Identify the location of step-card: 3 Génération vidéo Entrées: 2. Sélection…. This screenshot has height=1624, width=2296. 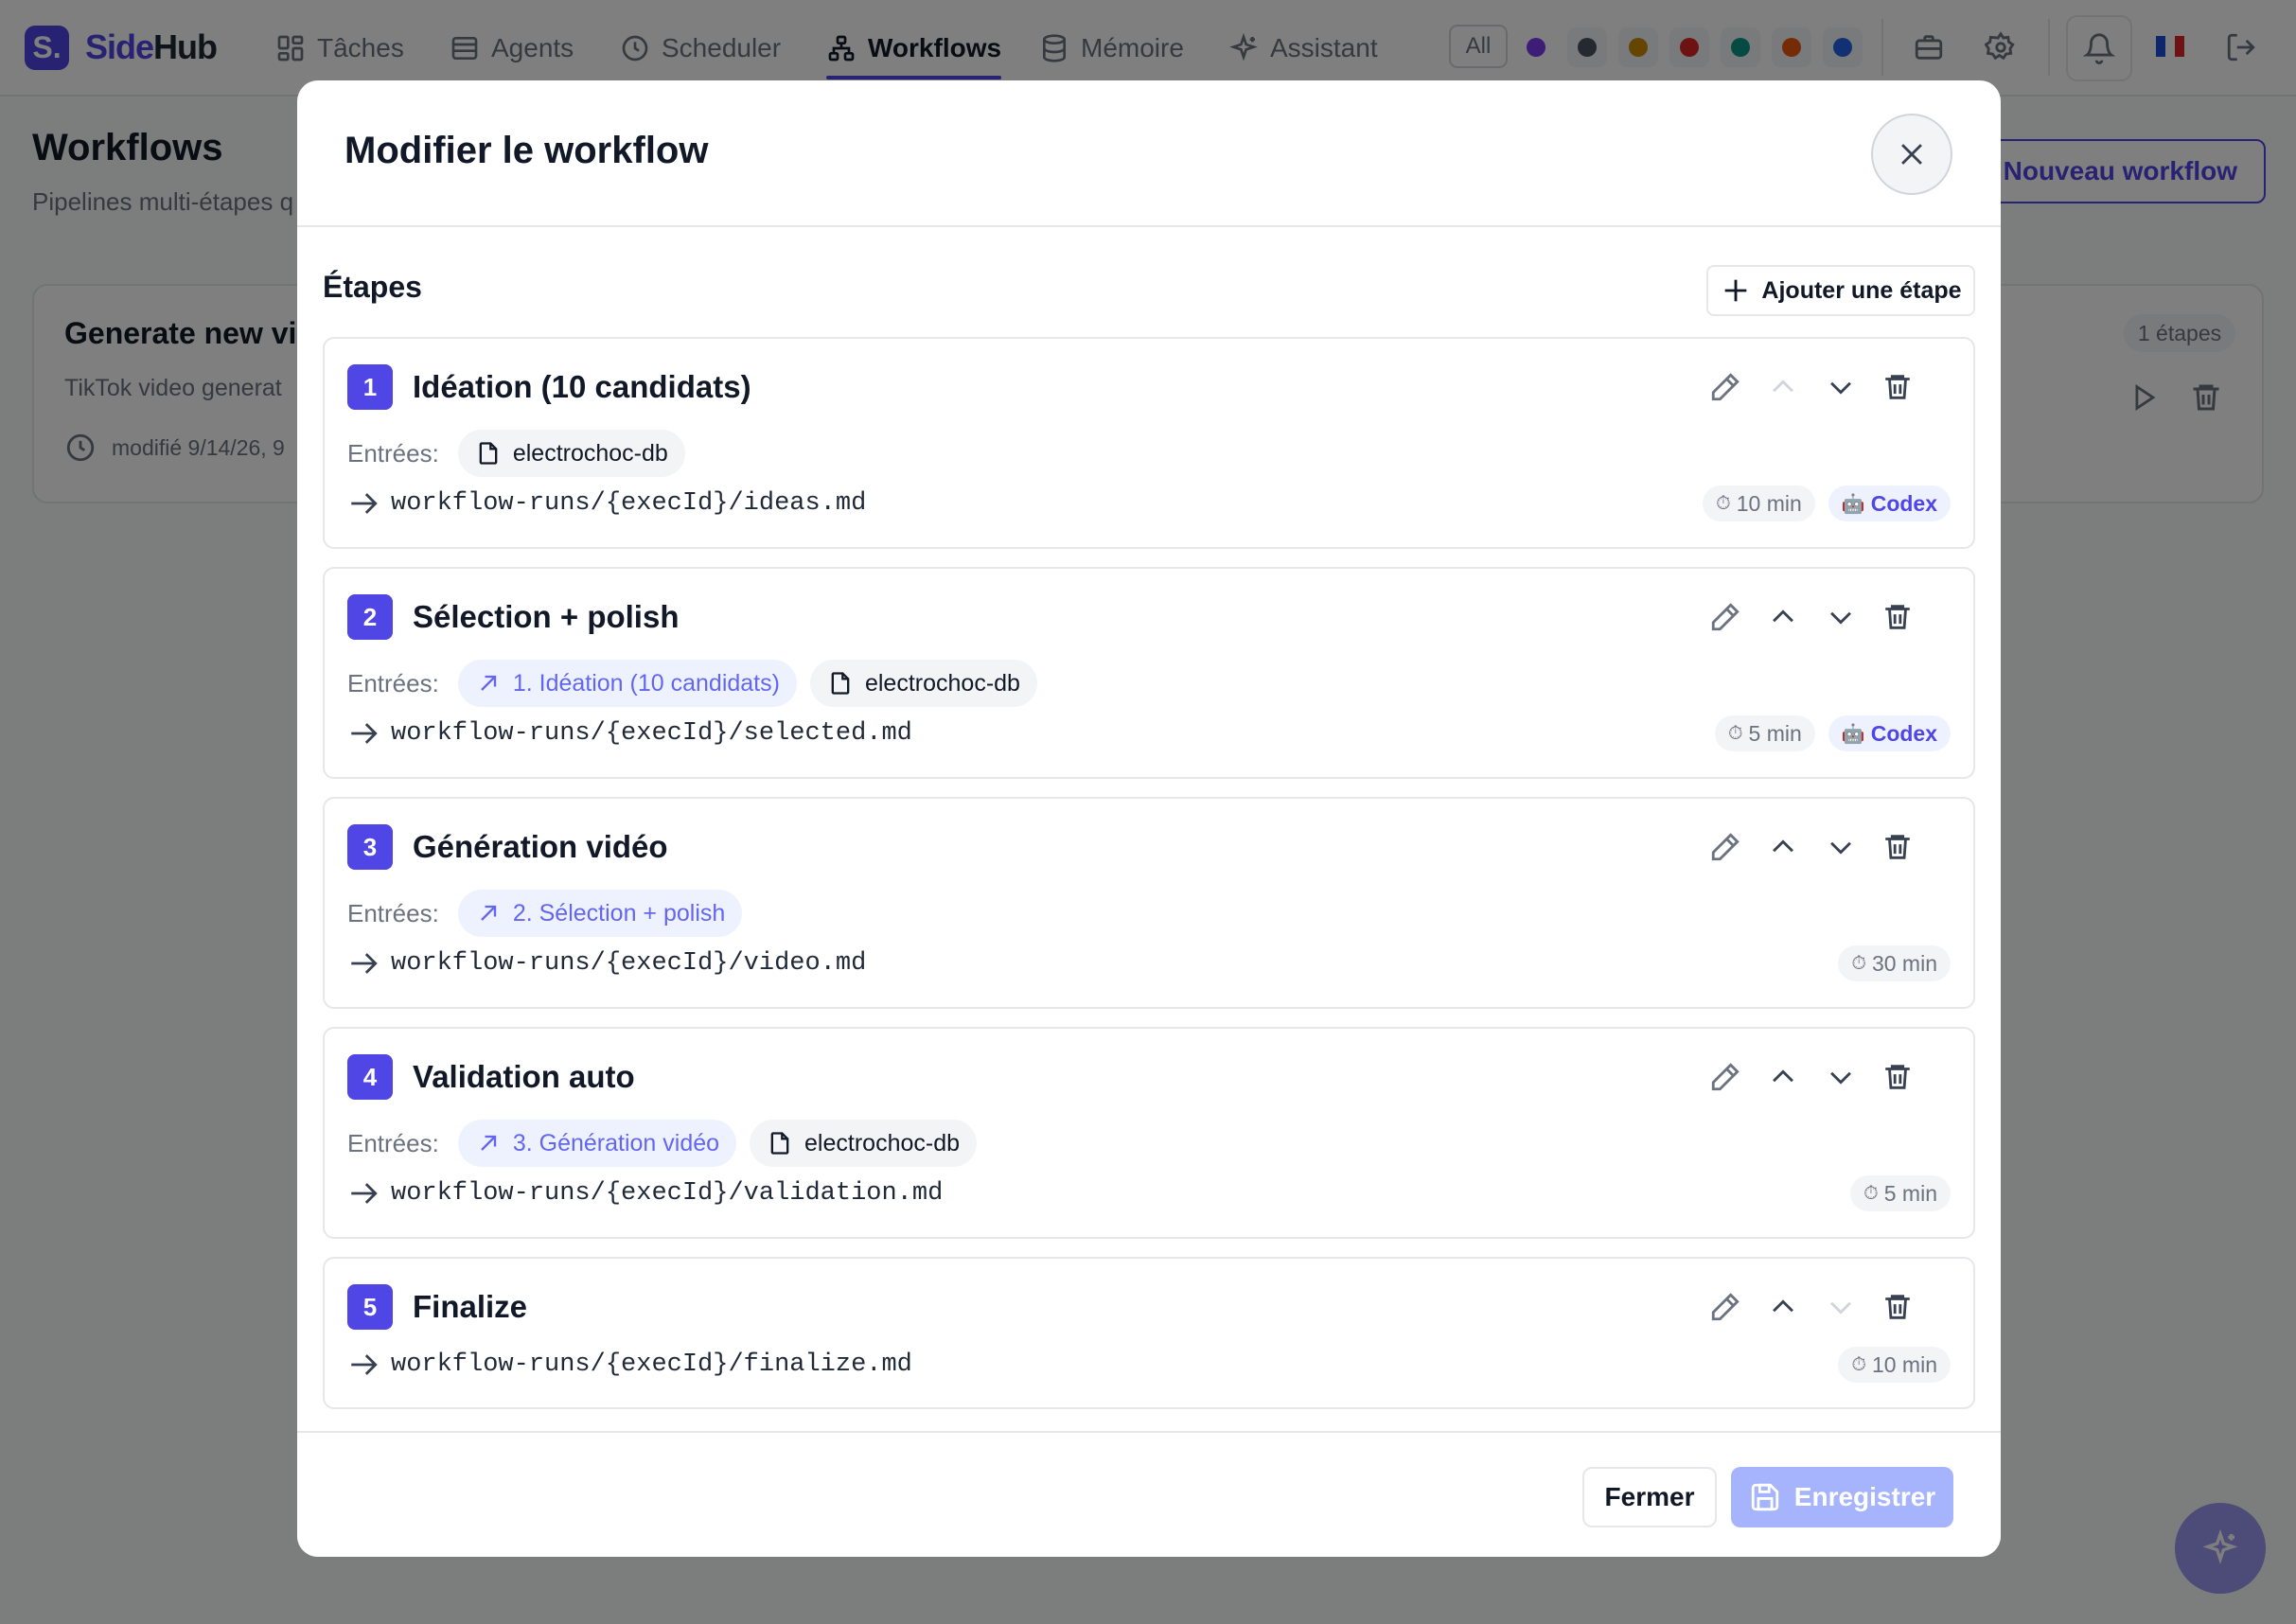
(1149, 903).